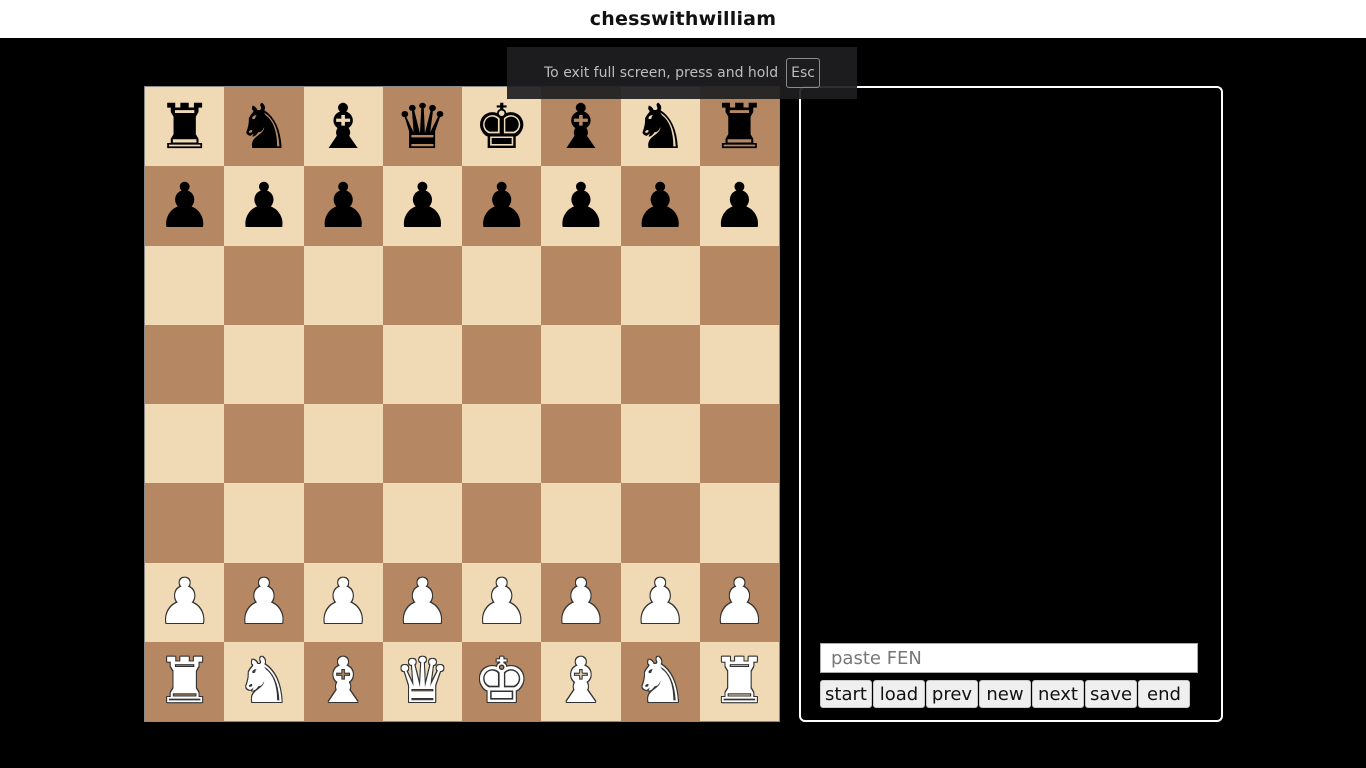  Describe the element at coordinates (952, 694) in the screenshot. I see `prev-button: prev` at that location.